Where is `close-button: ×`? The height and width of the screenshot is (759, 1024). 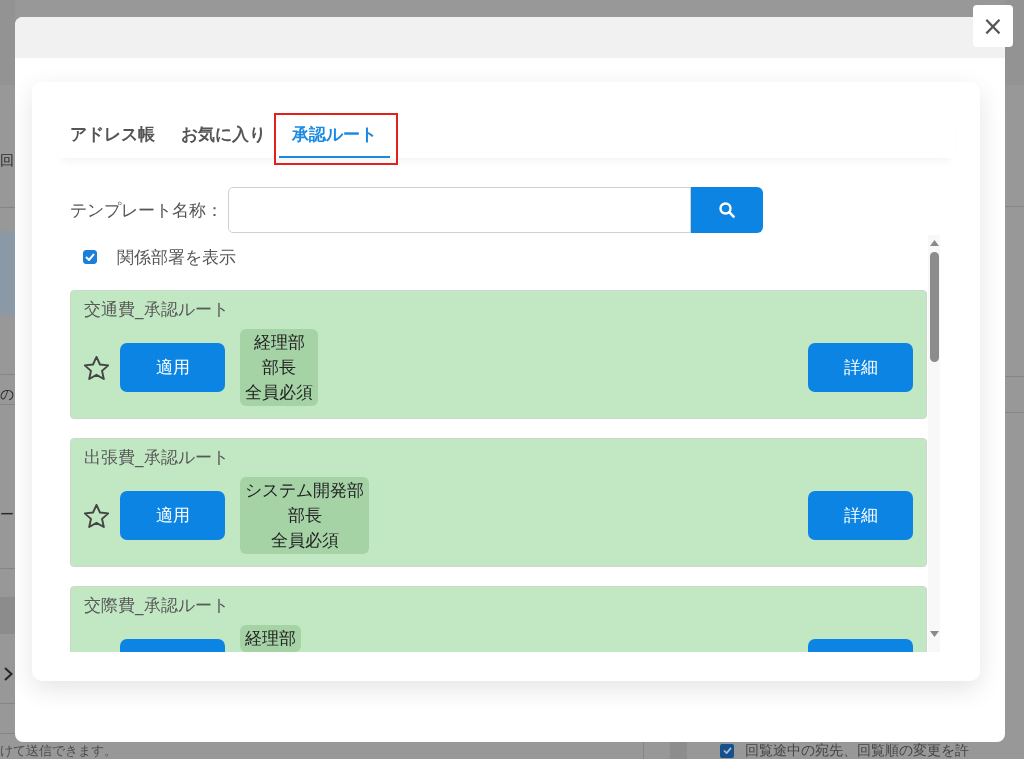
close-button: × is located at coordinates (993, 26).